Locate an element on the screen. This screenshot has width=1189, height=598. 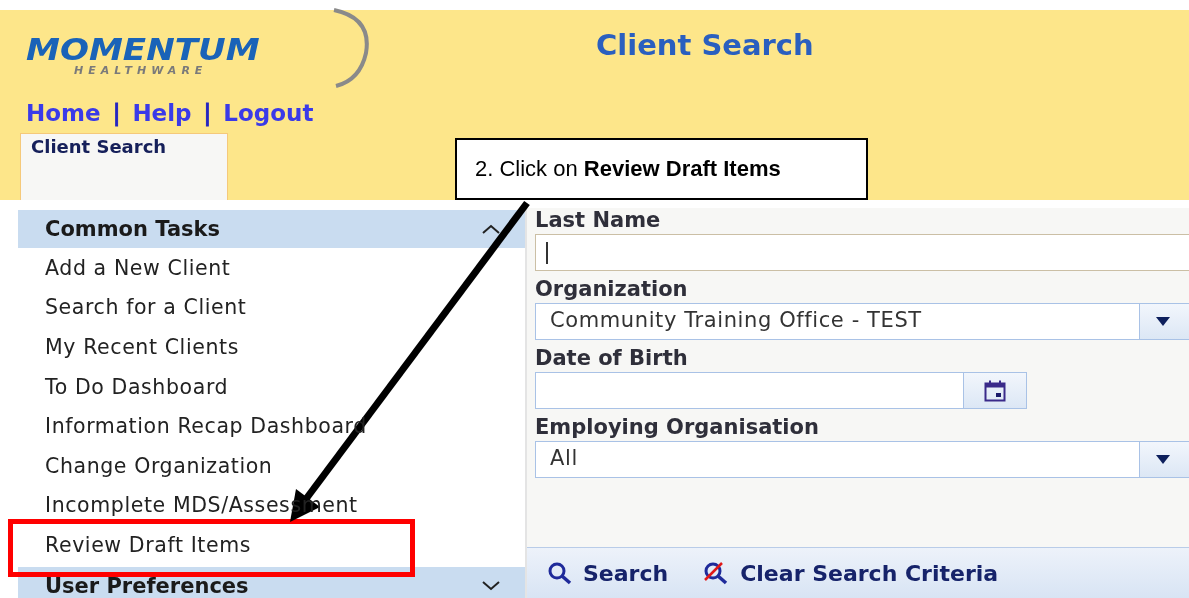
section-title: User Preferences is located at coordinates (147, 585).